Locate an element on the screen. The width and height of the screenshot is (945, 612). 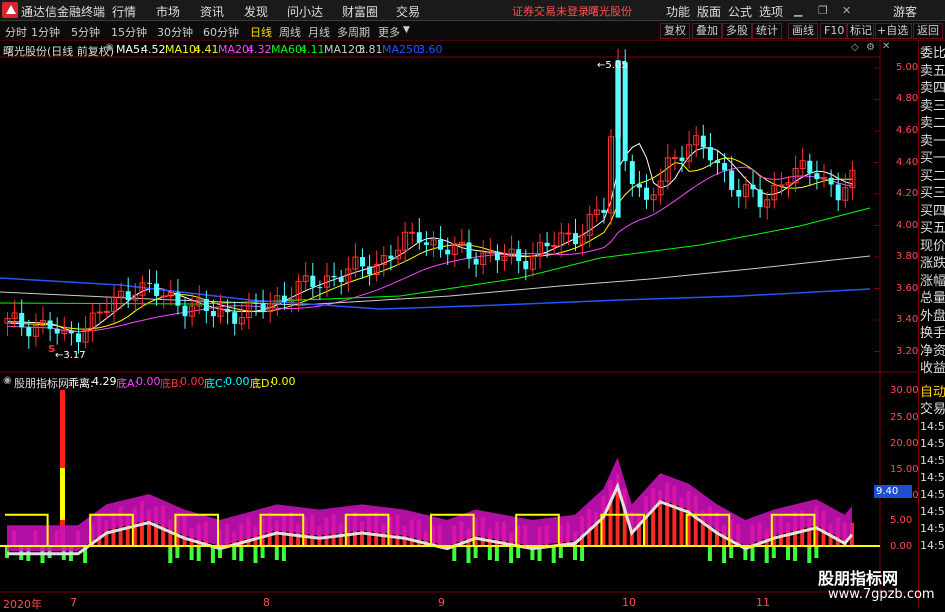
watermark-title: 股朋指标网 is located at coordinates (858, 578).